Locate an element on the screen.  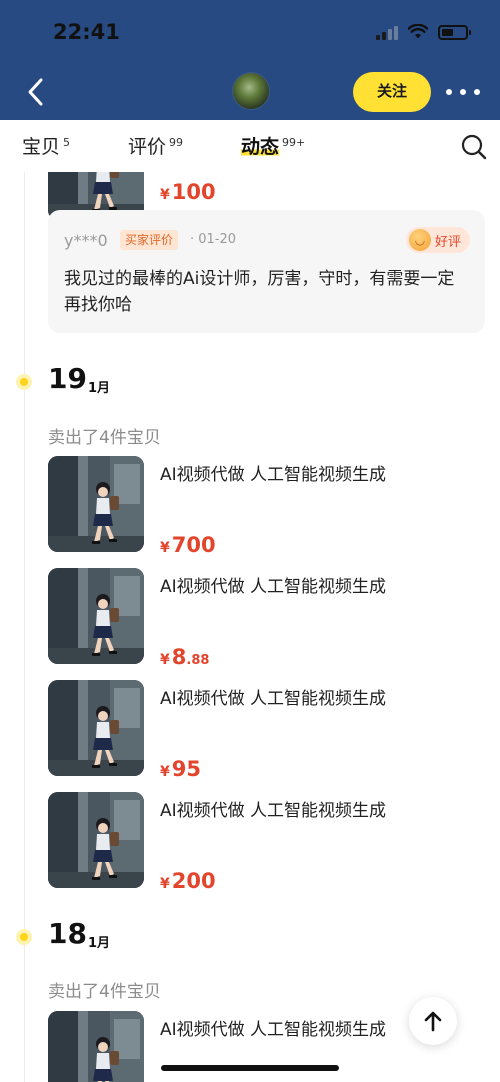
review-content: 我见过的最棒的Ai设计师，厉害，守时，有需要一定再找你哈 is located at coordinates (259, 292).